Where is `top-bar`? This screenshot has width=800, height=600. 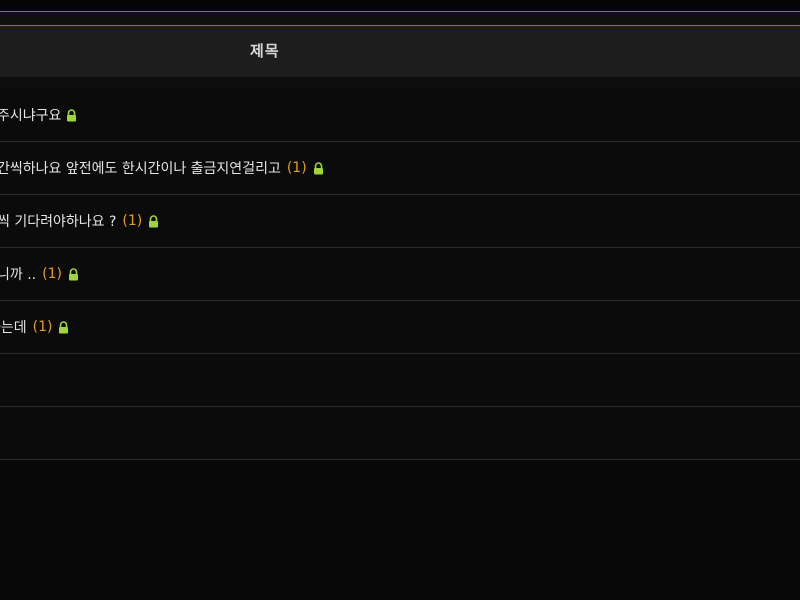 top-bar is located at coordinates (400, 5).